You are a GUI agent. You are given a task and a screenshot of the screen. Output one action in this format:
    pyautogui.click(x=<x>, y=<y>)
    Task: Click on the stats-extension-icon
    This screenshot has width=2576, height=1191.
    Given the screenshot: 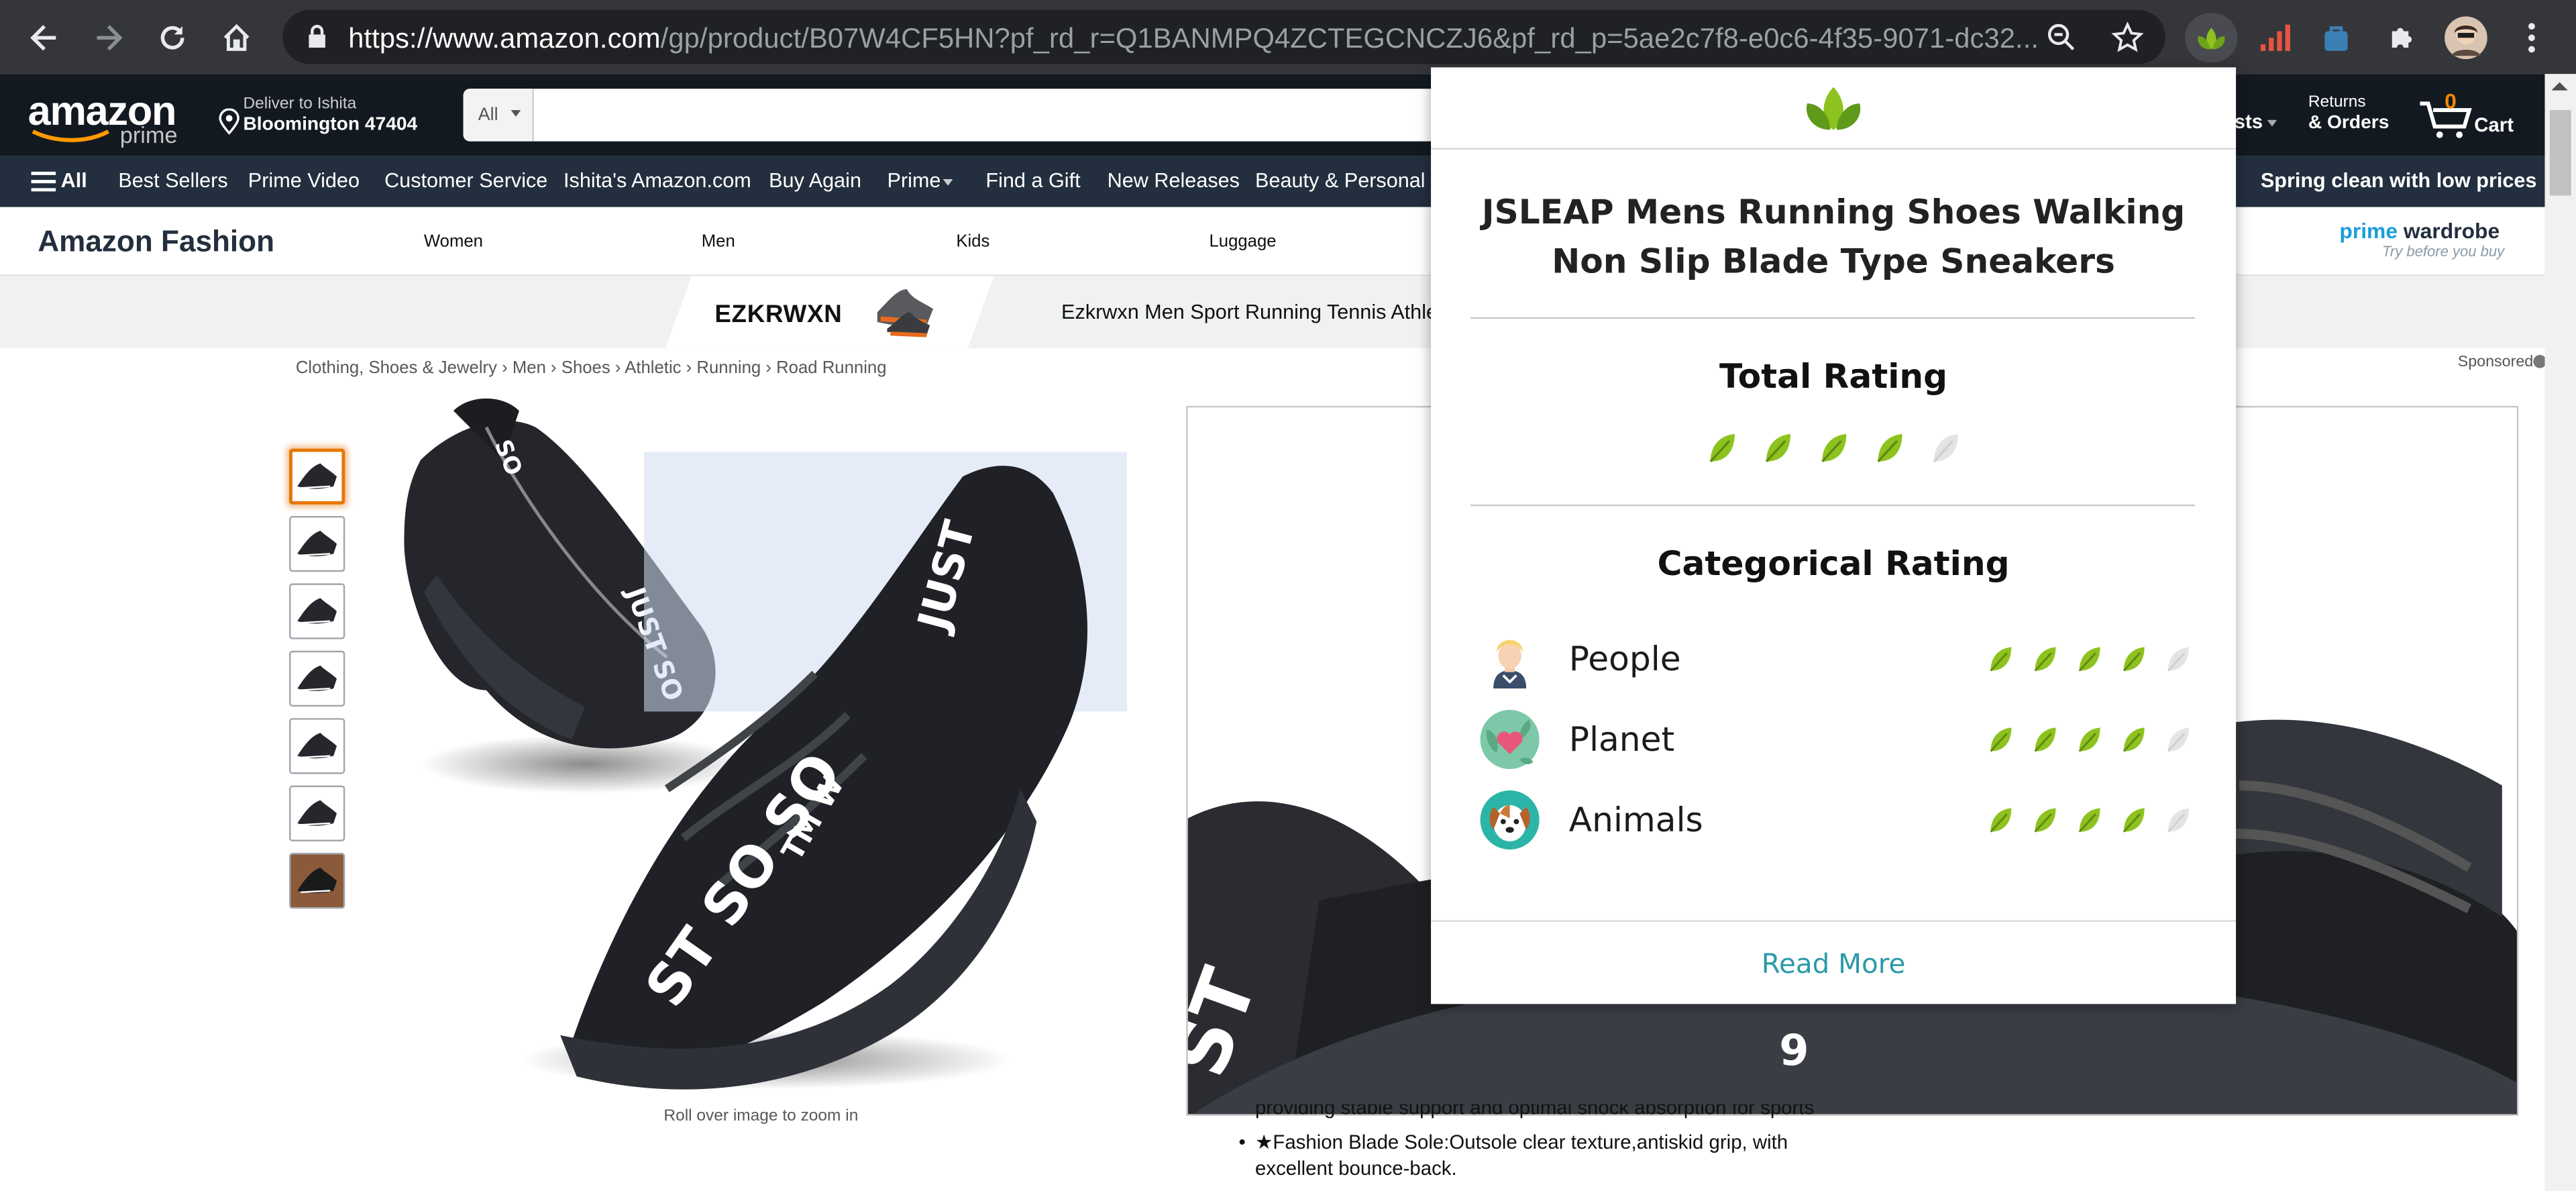 What is the action you would take?
    pyautogui.click(x=2275, y=37)
    